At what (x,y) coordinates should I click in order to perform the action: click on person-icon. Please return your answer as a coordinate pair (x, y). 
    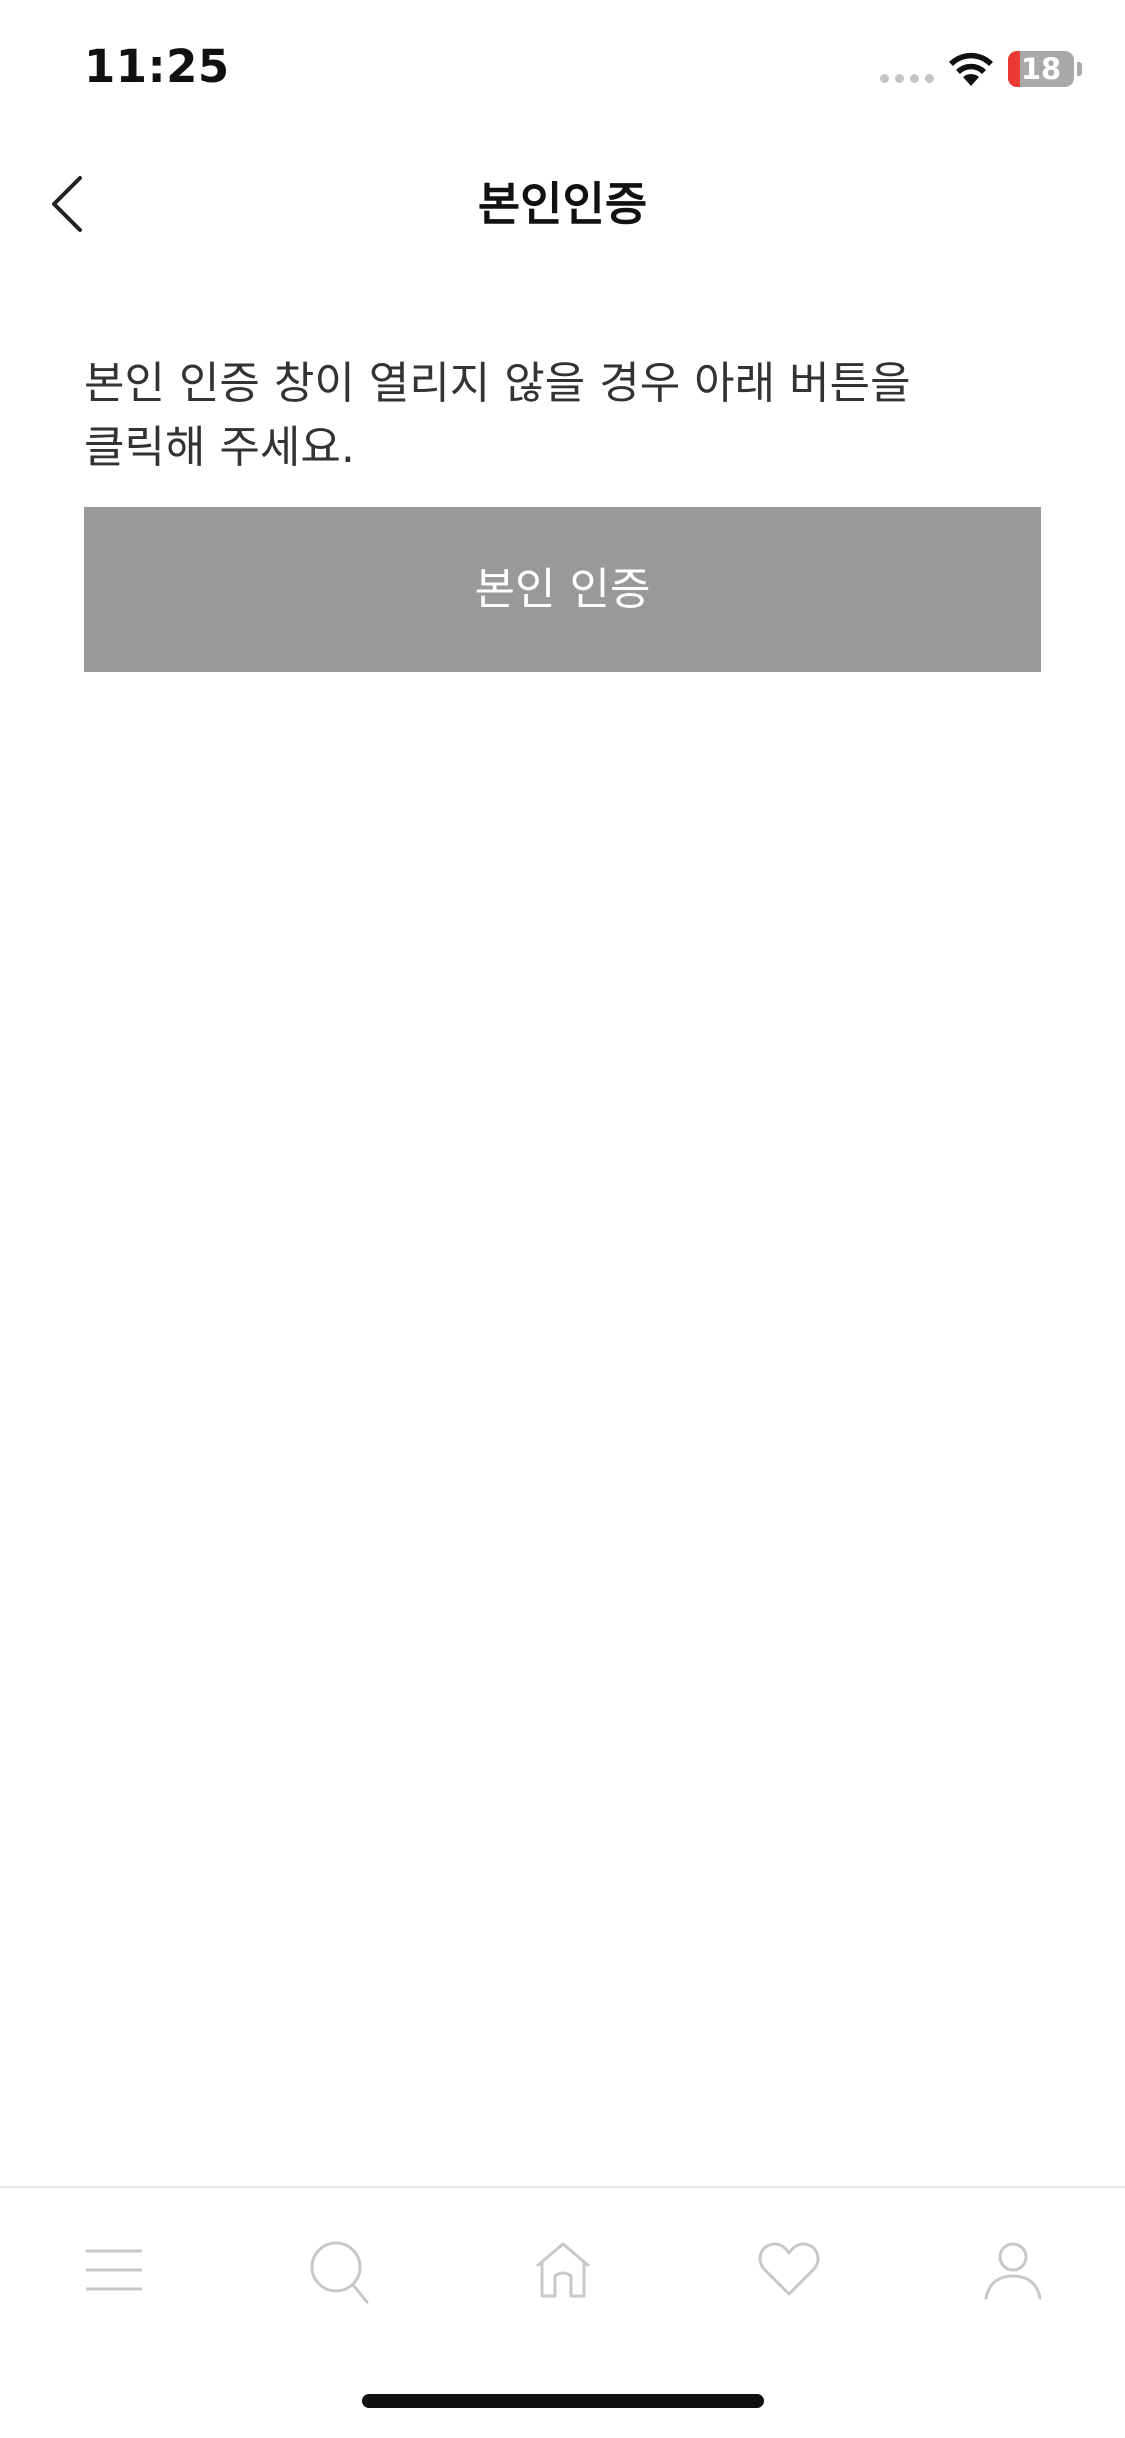
    Looking at the image, I should click on (1013, 2271).